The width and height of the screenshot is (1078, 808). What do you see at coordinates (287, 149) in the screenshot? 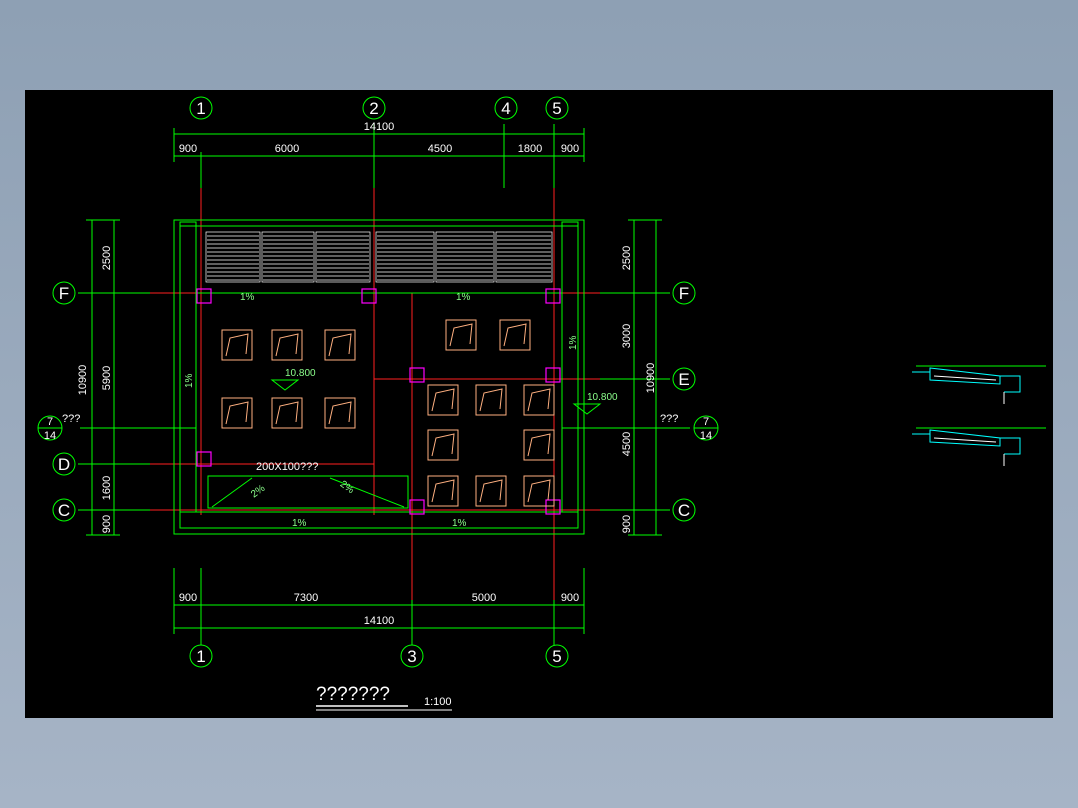
I see `dim-top-seg: 6000` at bounding box center [287, 149].